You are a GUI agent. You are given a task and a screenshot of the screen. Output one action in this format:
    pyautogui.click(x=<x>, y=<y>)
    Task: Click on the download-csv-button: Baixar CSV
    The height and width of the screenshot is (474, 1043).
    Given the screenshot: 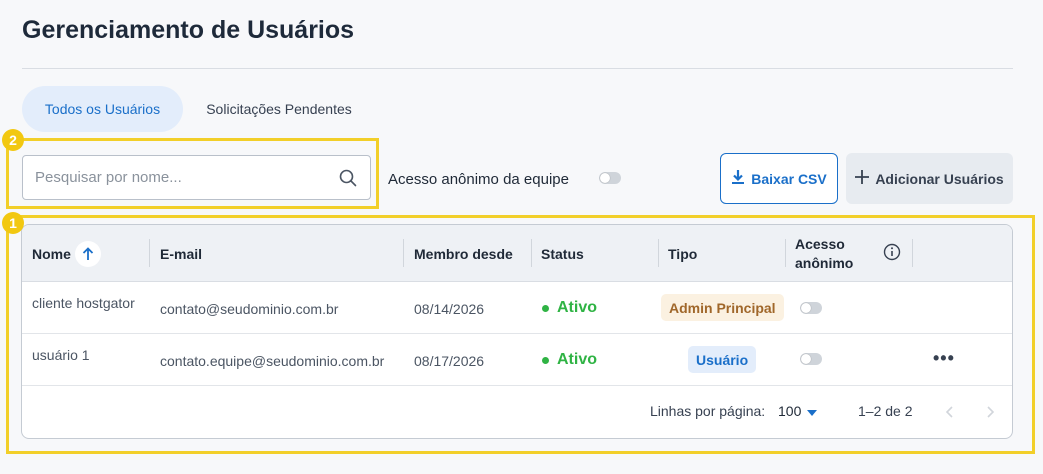 What is the action you would take?
    pyautogui.click(x=779, y=178)
    